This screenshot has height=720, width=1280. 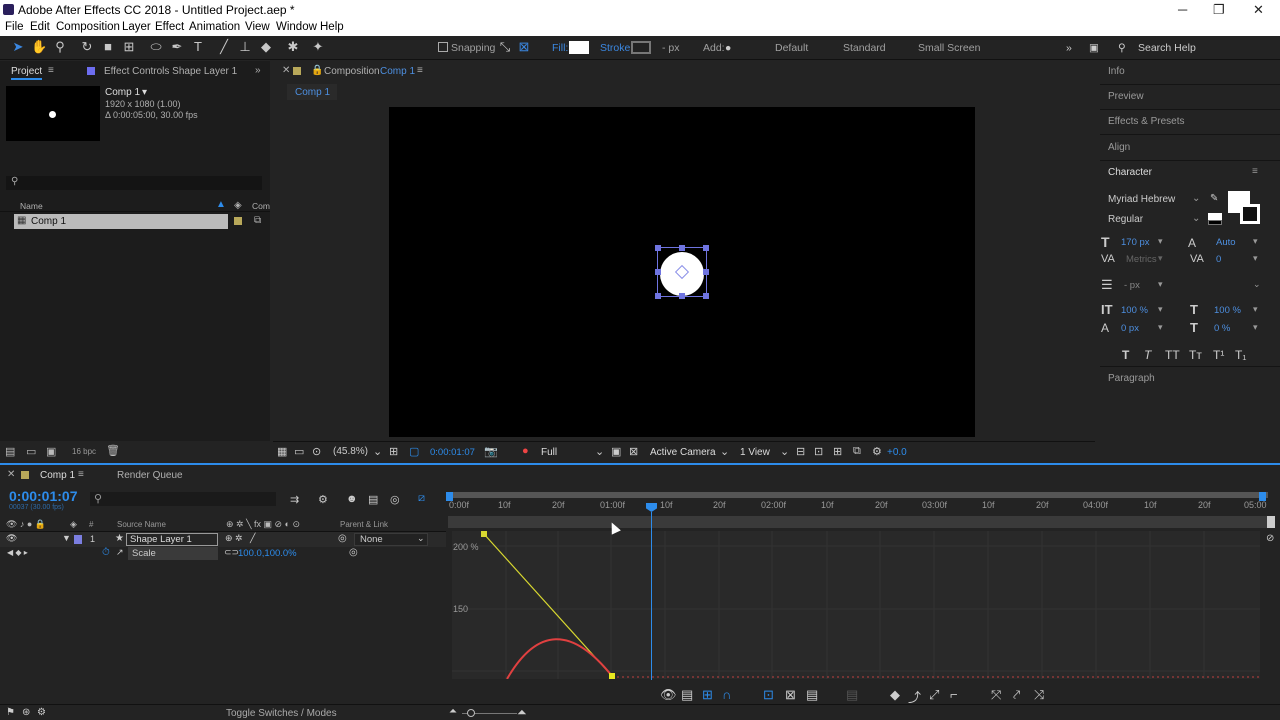 I want to click on new-folder-icon: ▭, so click(x=31, y=451).